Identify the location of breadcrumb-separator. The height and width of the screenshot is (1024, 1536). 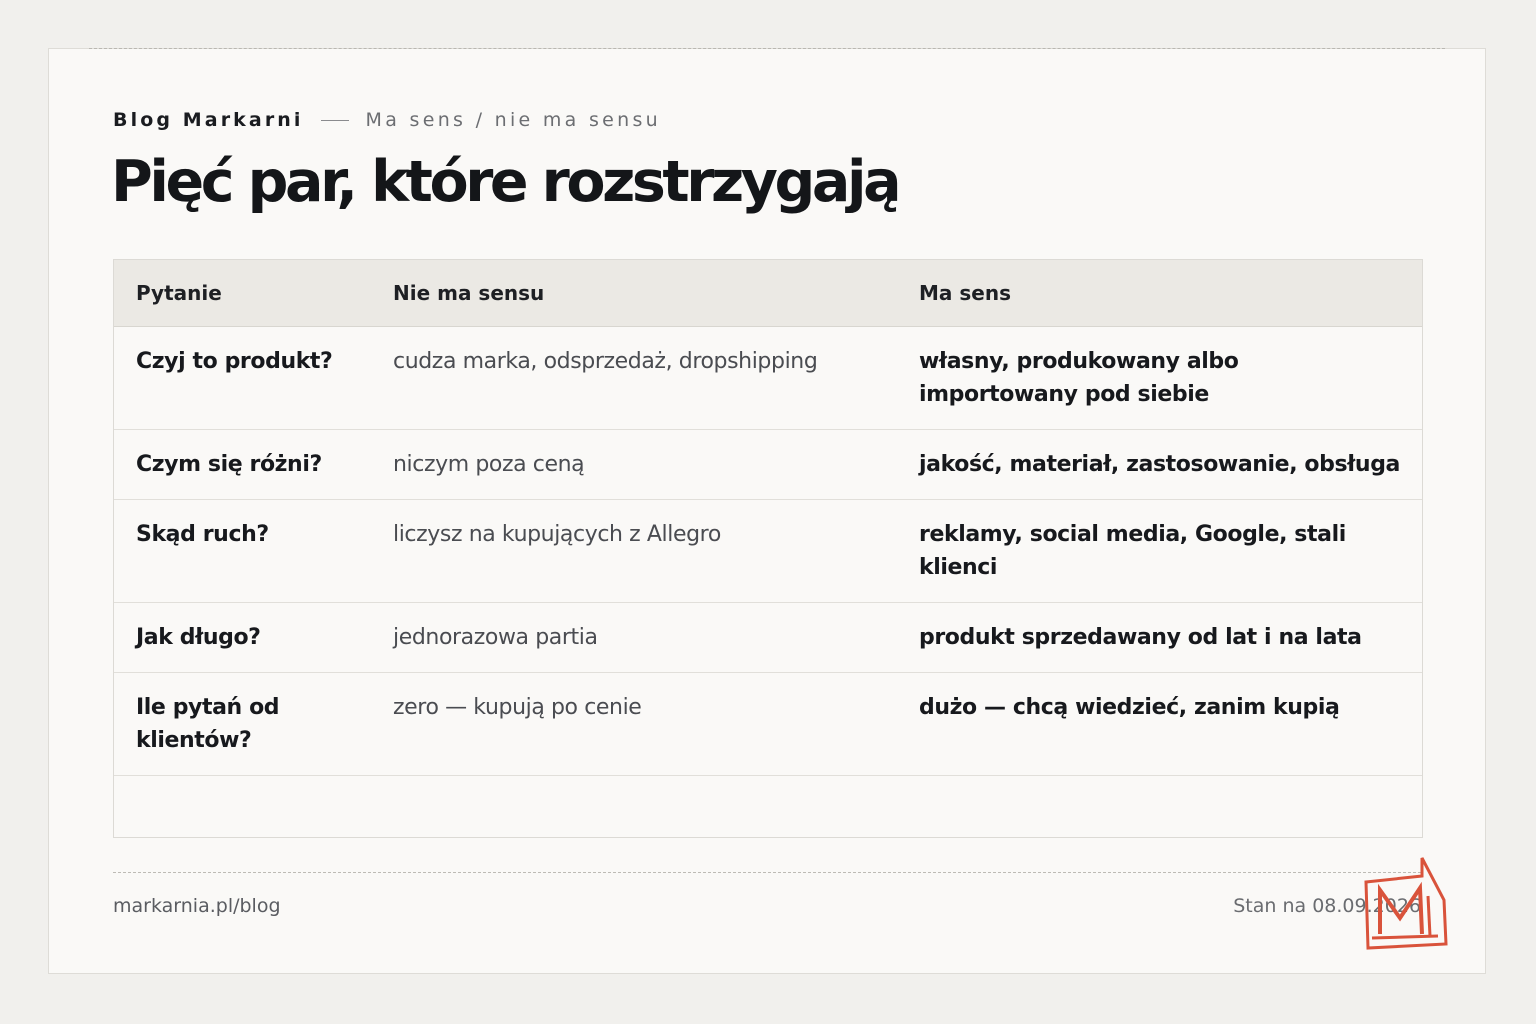
(334, 120).